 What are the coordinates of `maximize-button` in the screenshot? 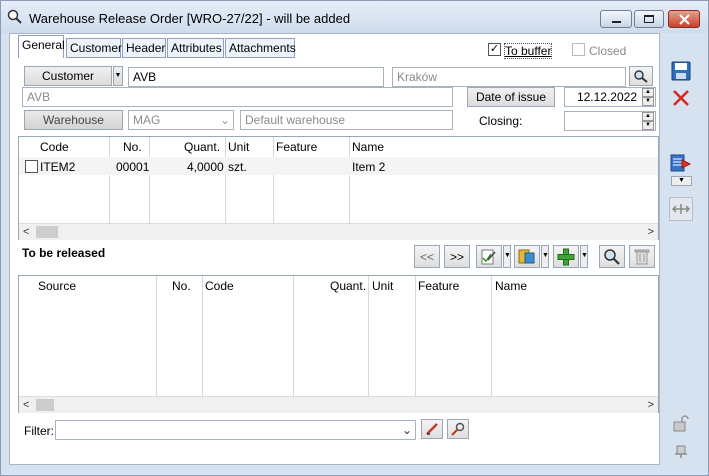 It's located at (649, 19).